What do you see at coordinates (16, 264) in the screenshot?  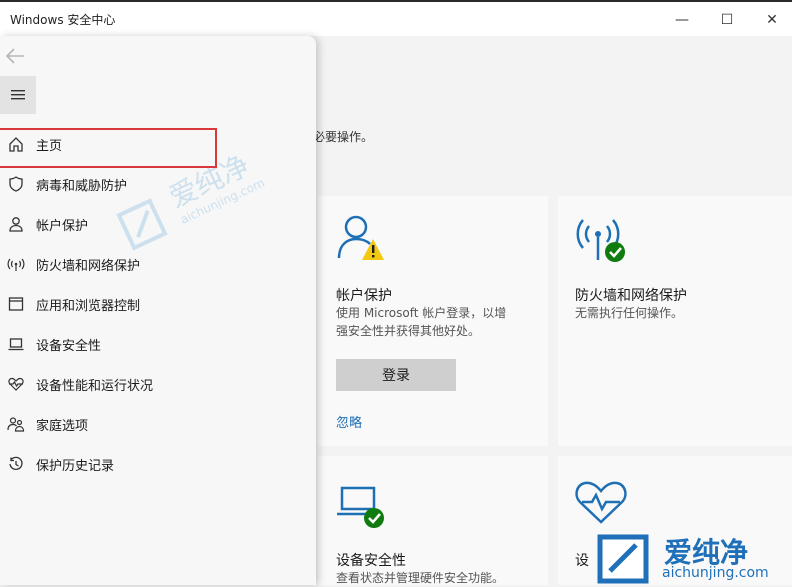 I see `wifi-icon` at bounding box center [16, 264].